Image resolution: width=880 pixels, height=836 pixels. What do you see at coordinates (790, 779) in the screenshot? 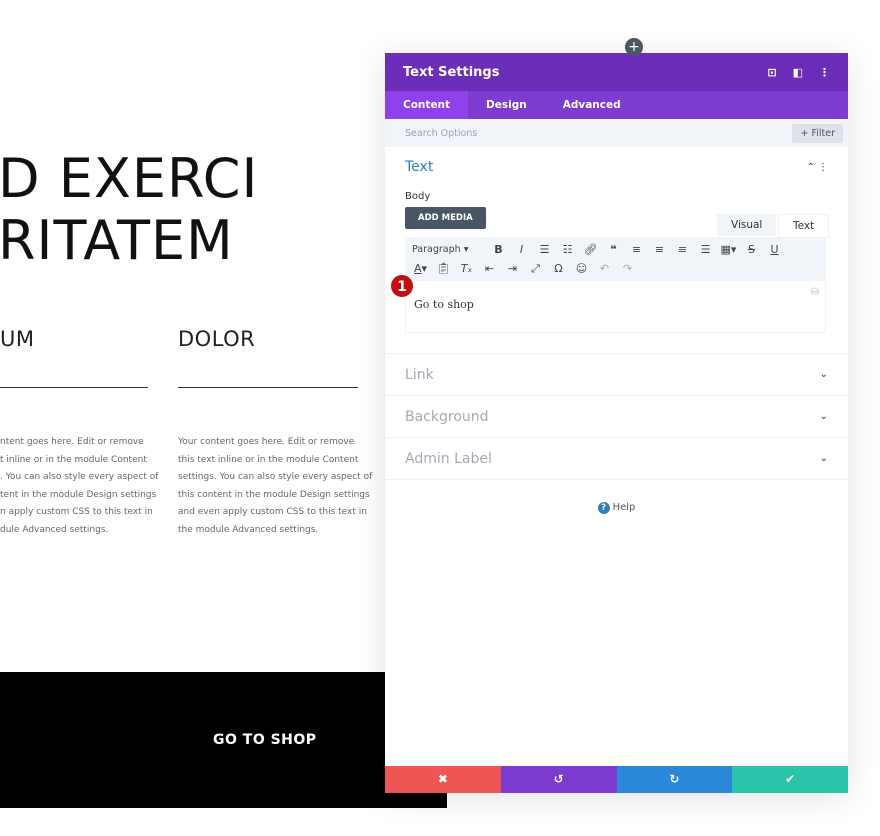
I see `save-button: ✔` at bounding box center [790, 779].